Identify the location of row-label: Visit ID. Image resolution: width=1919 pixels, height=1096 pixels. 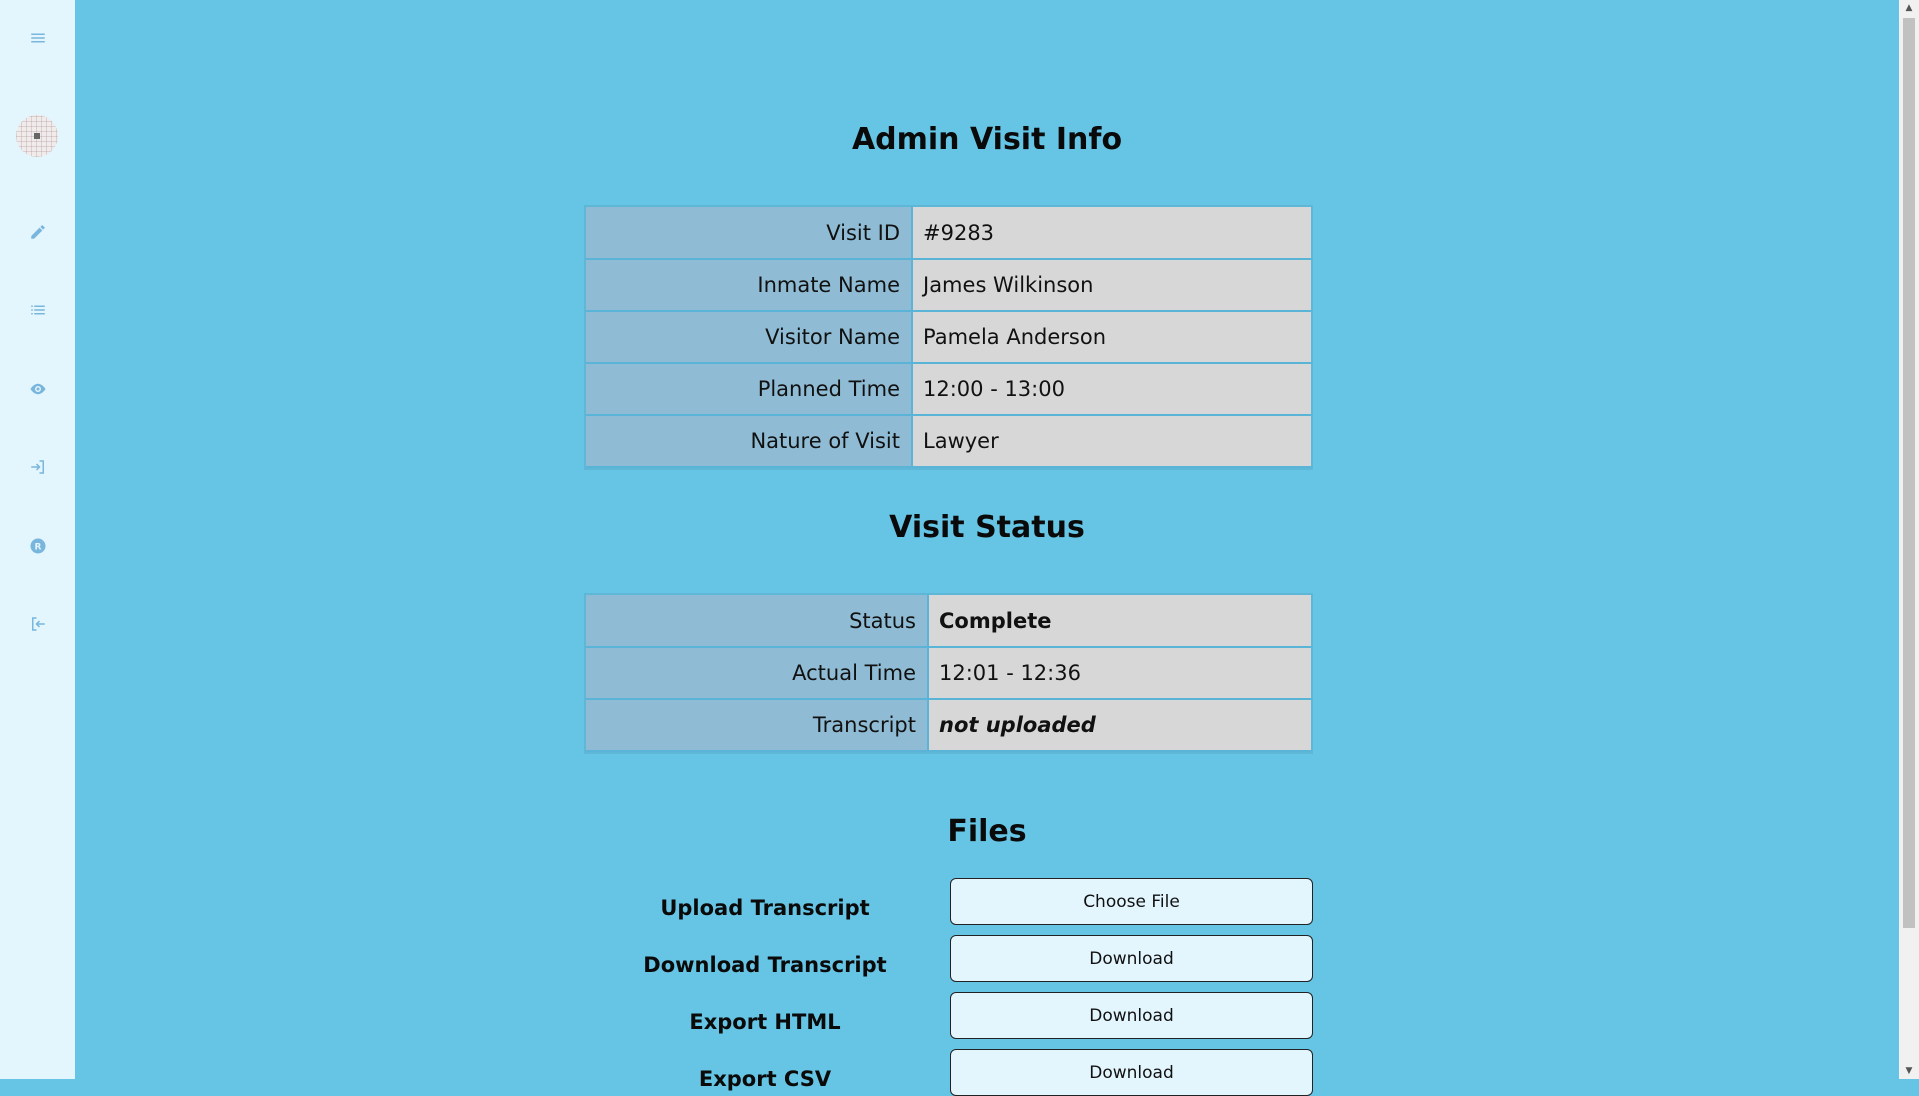
(749, 233).